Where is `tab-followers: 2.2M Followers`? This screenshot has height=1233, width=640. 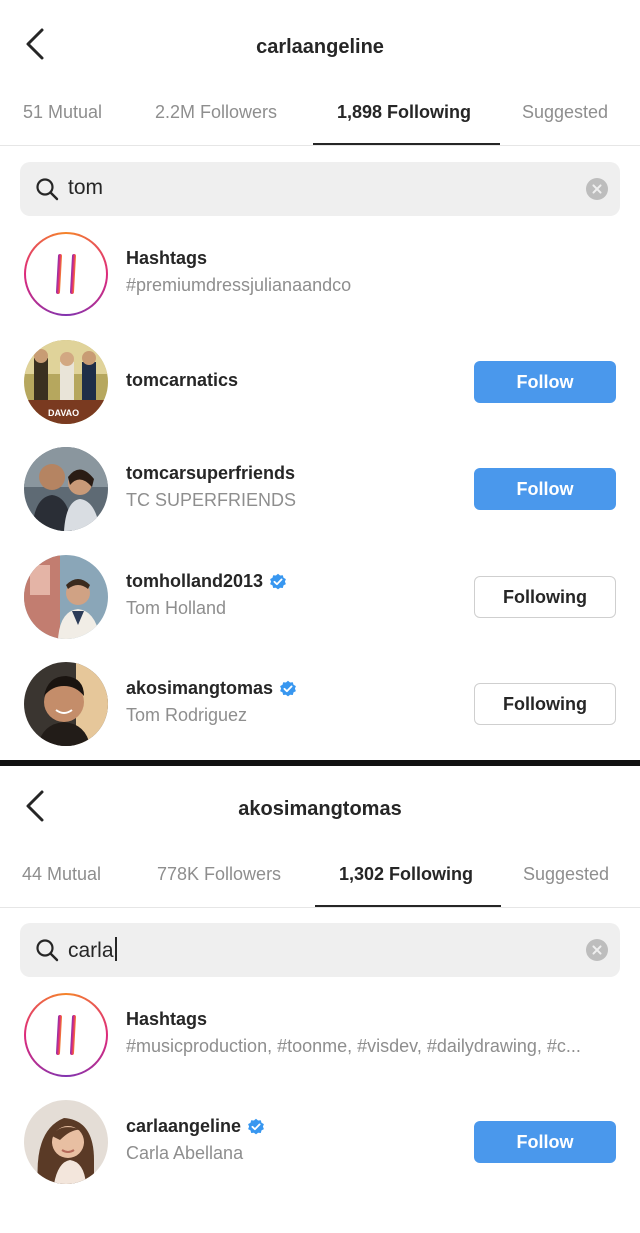
tab-followers: 2.2M Followers is located at coordinates (216, 112).